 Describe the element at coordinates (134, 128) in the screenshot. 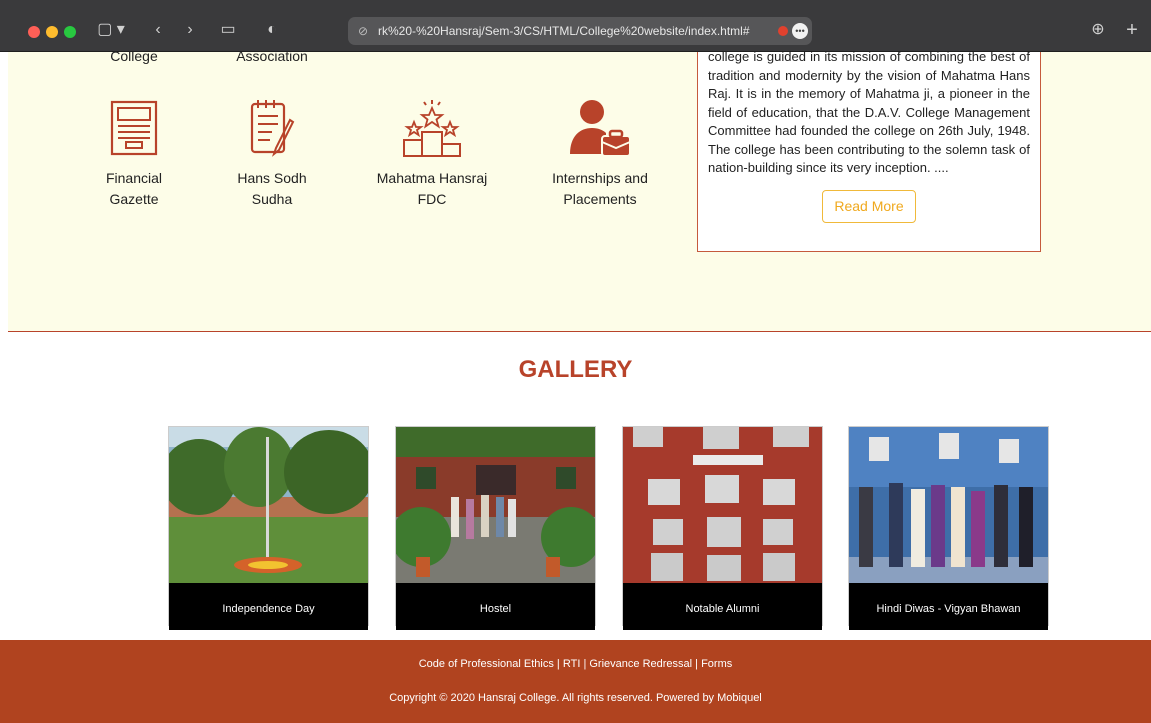

I see `newspaper-icon` at that location.